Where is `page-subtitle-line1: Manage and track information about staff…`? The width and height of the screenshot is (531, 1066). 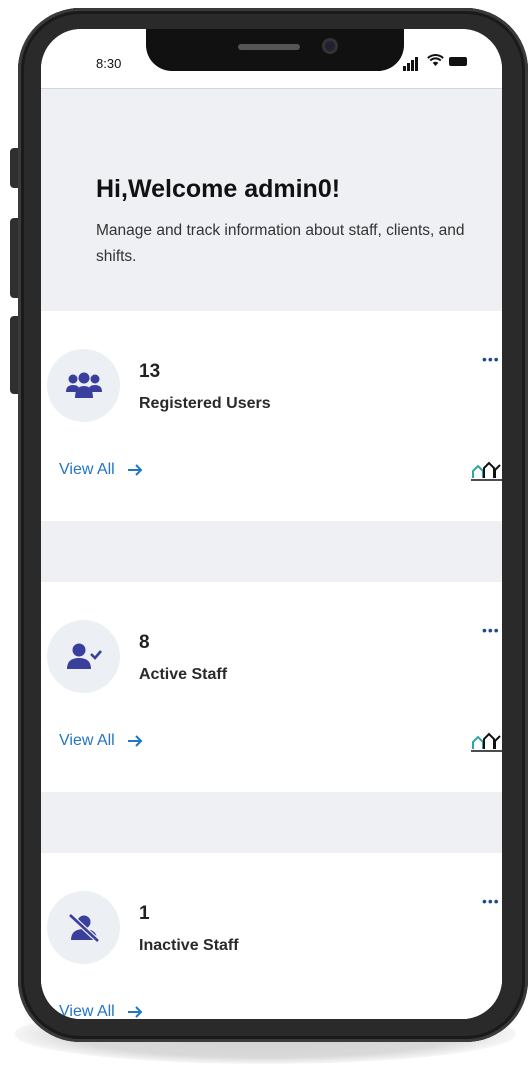
page-subtitle-line1: Manage and track information about staff… is located at coordinates (280, 230).